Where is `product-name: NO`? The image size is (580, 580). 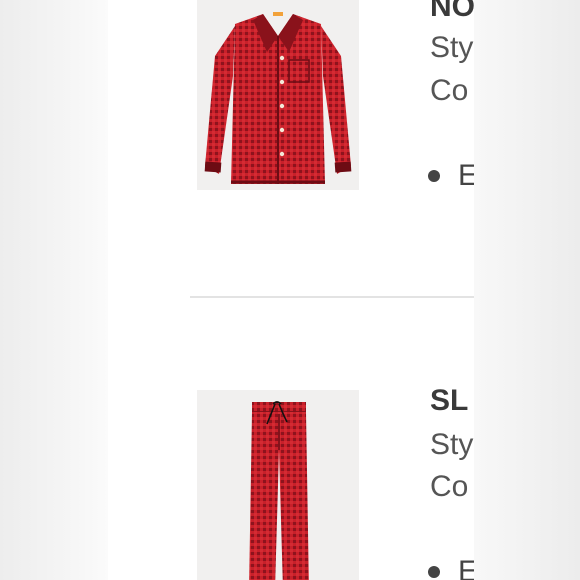 product-name: NO is located at coordinates (452, 11).